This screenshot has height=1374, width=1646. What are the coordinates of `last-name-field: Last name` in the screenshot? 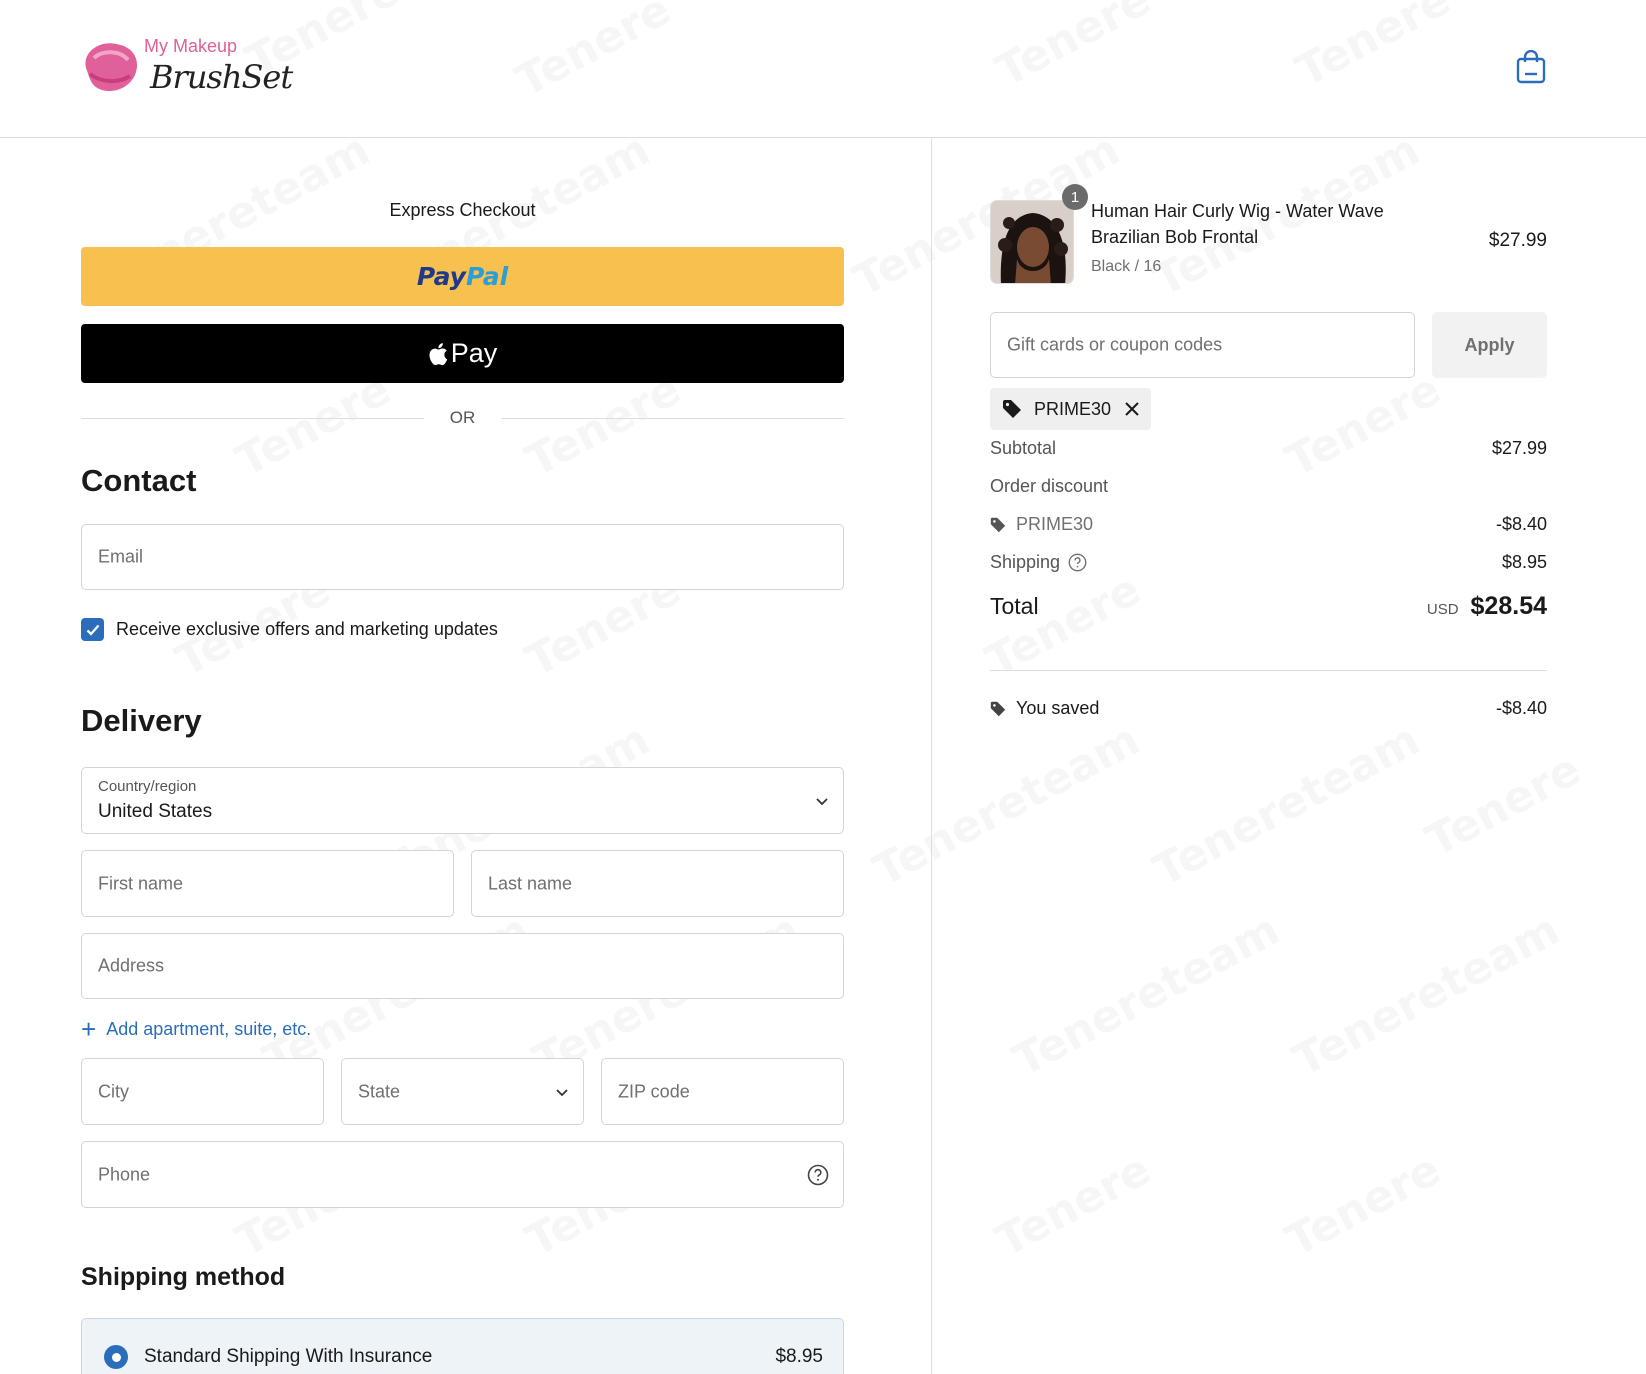 It's located at (657, 883).